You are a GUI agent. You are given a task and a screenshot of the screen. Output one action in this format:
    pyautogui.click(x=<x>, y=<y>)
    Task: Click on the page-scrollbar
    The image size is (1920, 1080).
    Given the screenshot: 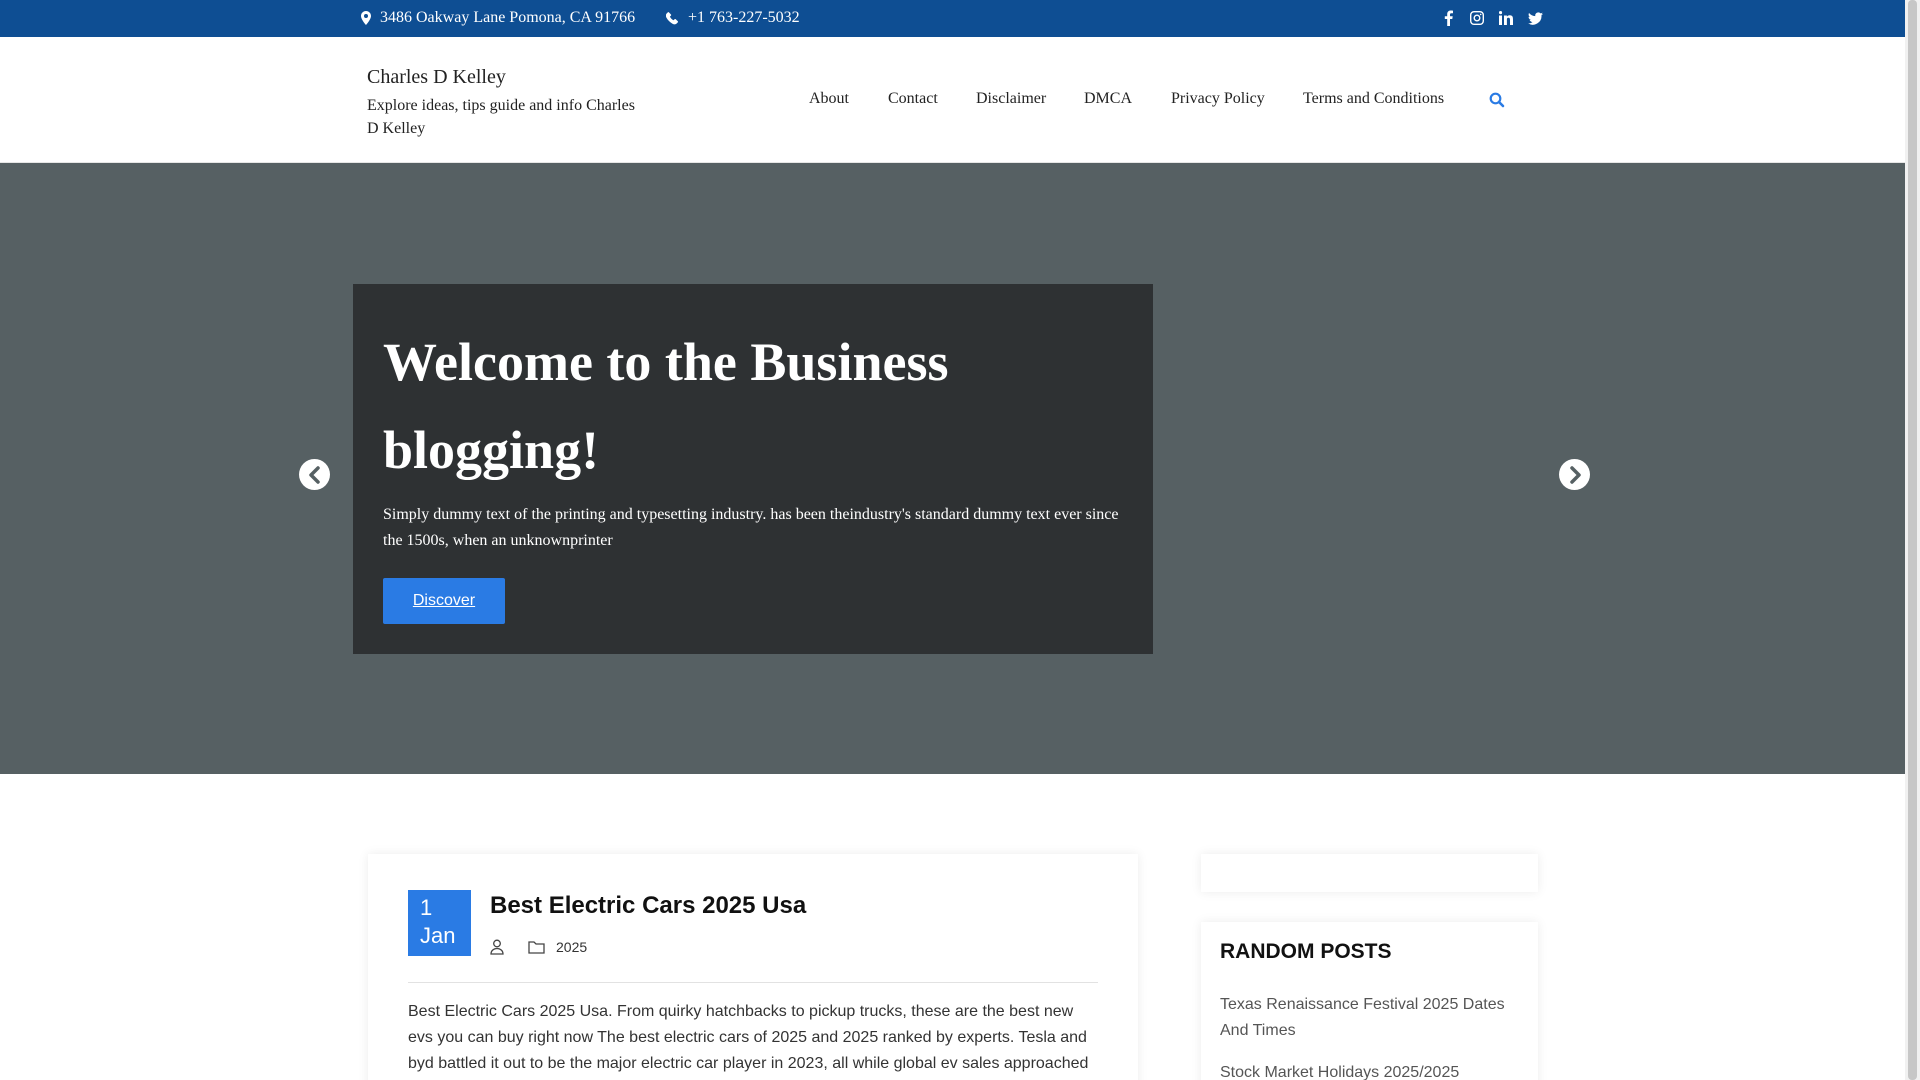 What is the action you would take?
    pyautogui.click(x=1912, y=540)
    